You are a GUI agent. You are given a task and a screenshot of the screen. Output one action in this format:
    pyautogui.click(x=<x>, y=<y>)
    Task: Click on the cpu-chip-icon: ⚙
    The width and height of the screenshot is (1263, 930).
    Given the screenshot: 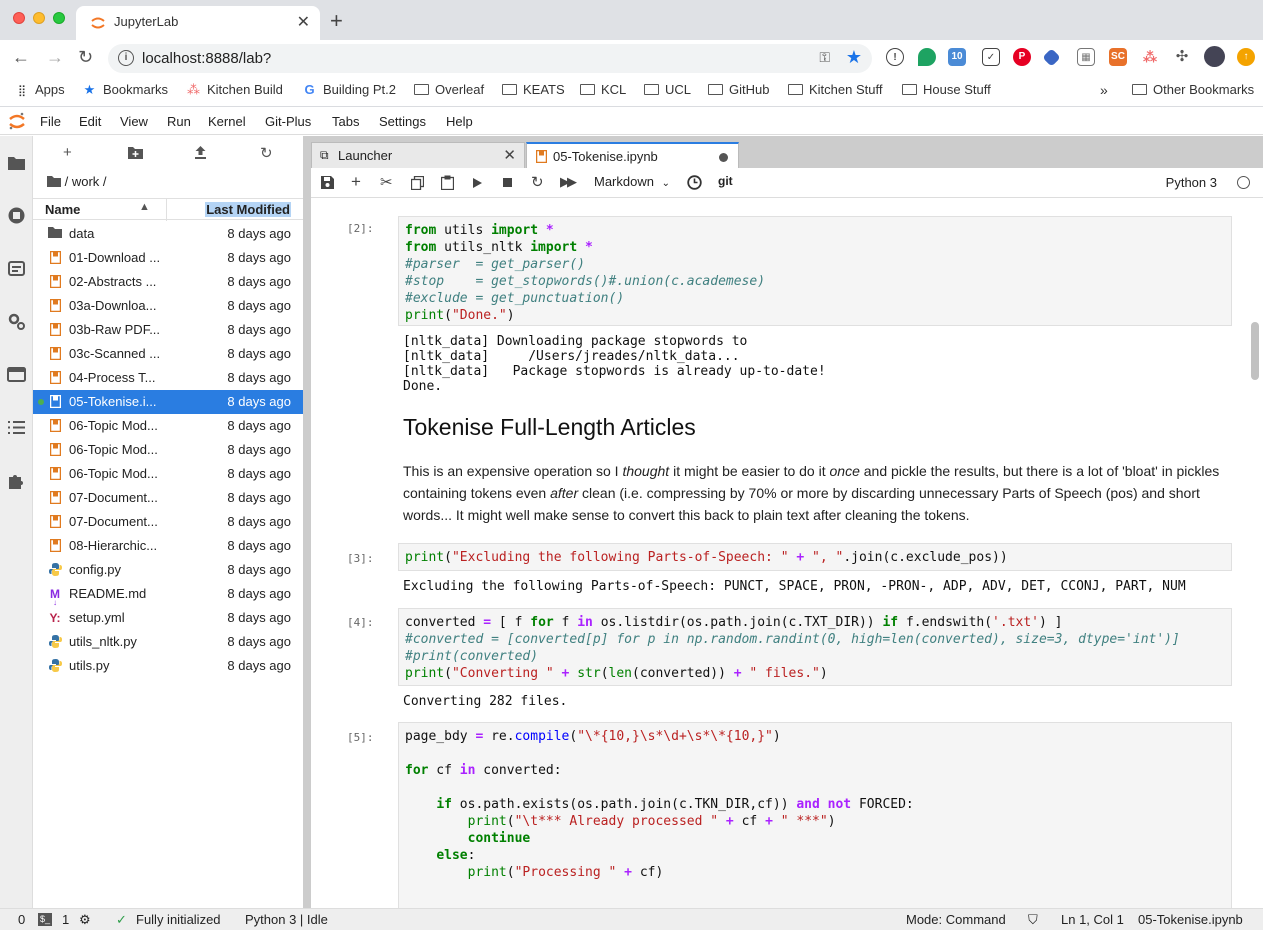 What is the action you would take?
    pyautogui.click(x=85, y=920)
    